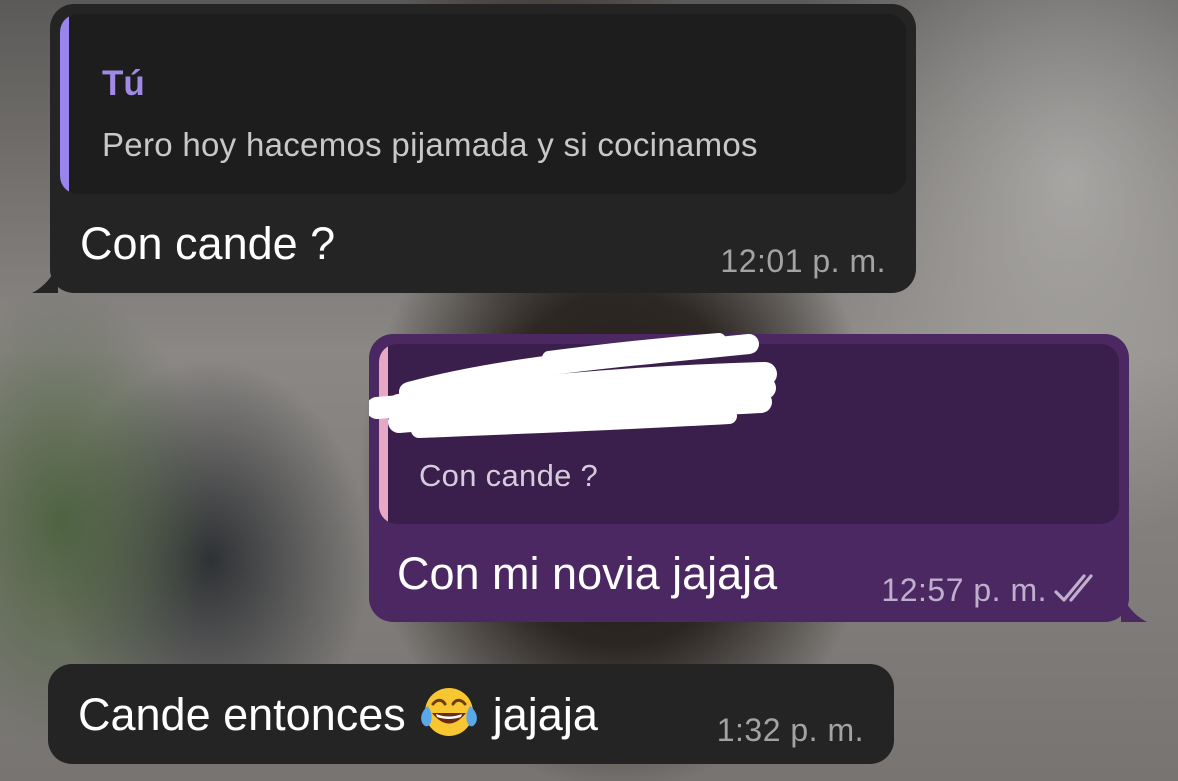 This screenshot has width=1178, height=781. Describe the element at coordinates (573, 385) in the screenshot. I see `redaction-scribble` at that location.